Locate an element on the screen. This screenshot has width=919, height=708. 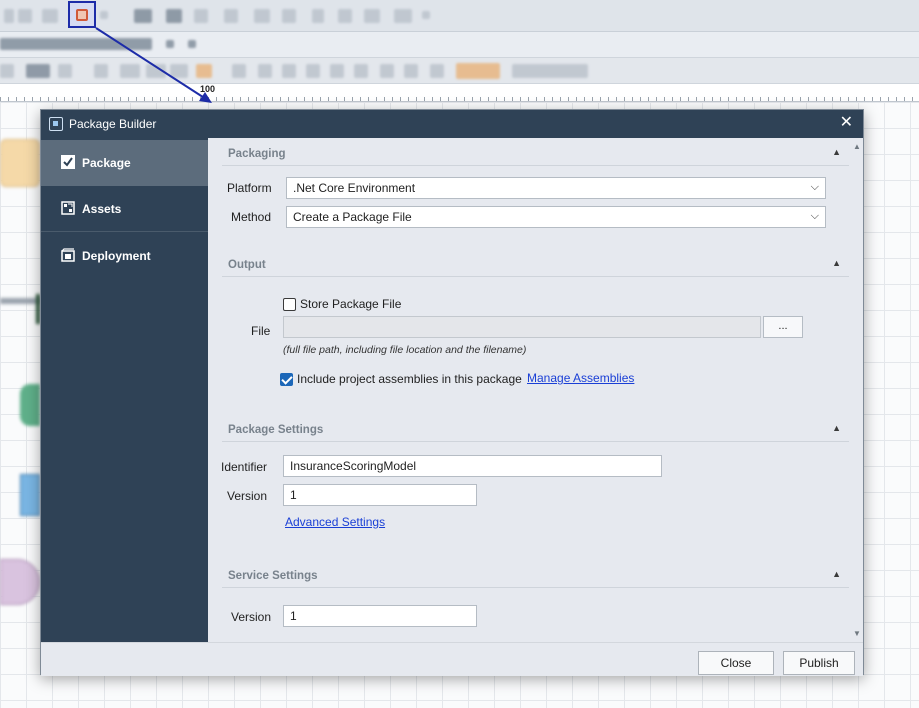
section-title: Package Settings is located at coordinates (276, 430).